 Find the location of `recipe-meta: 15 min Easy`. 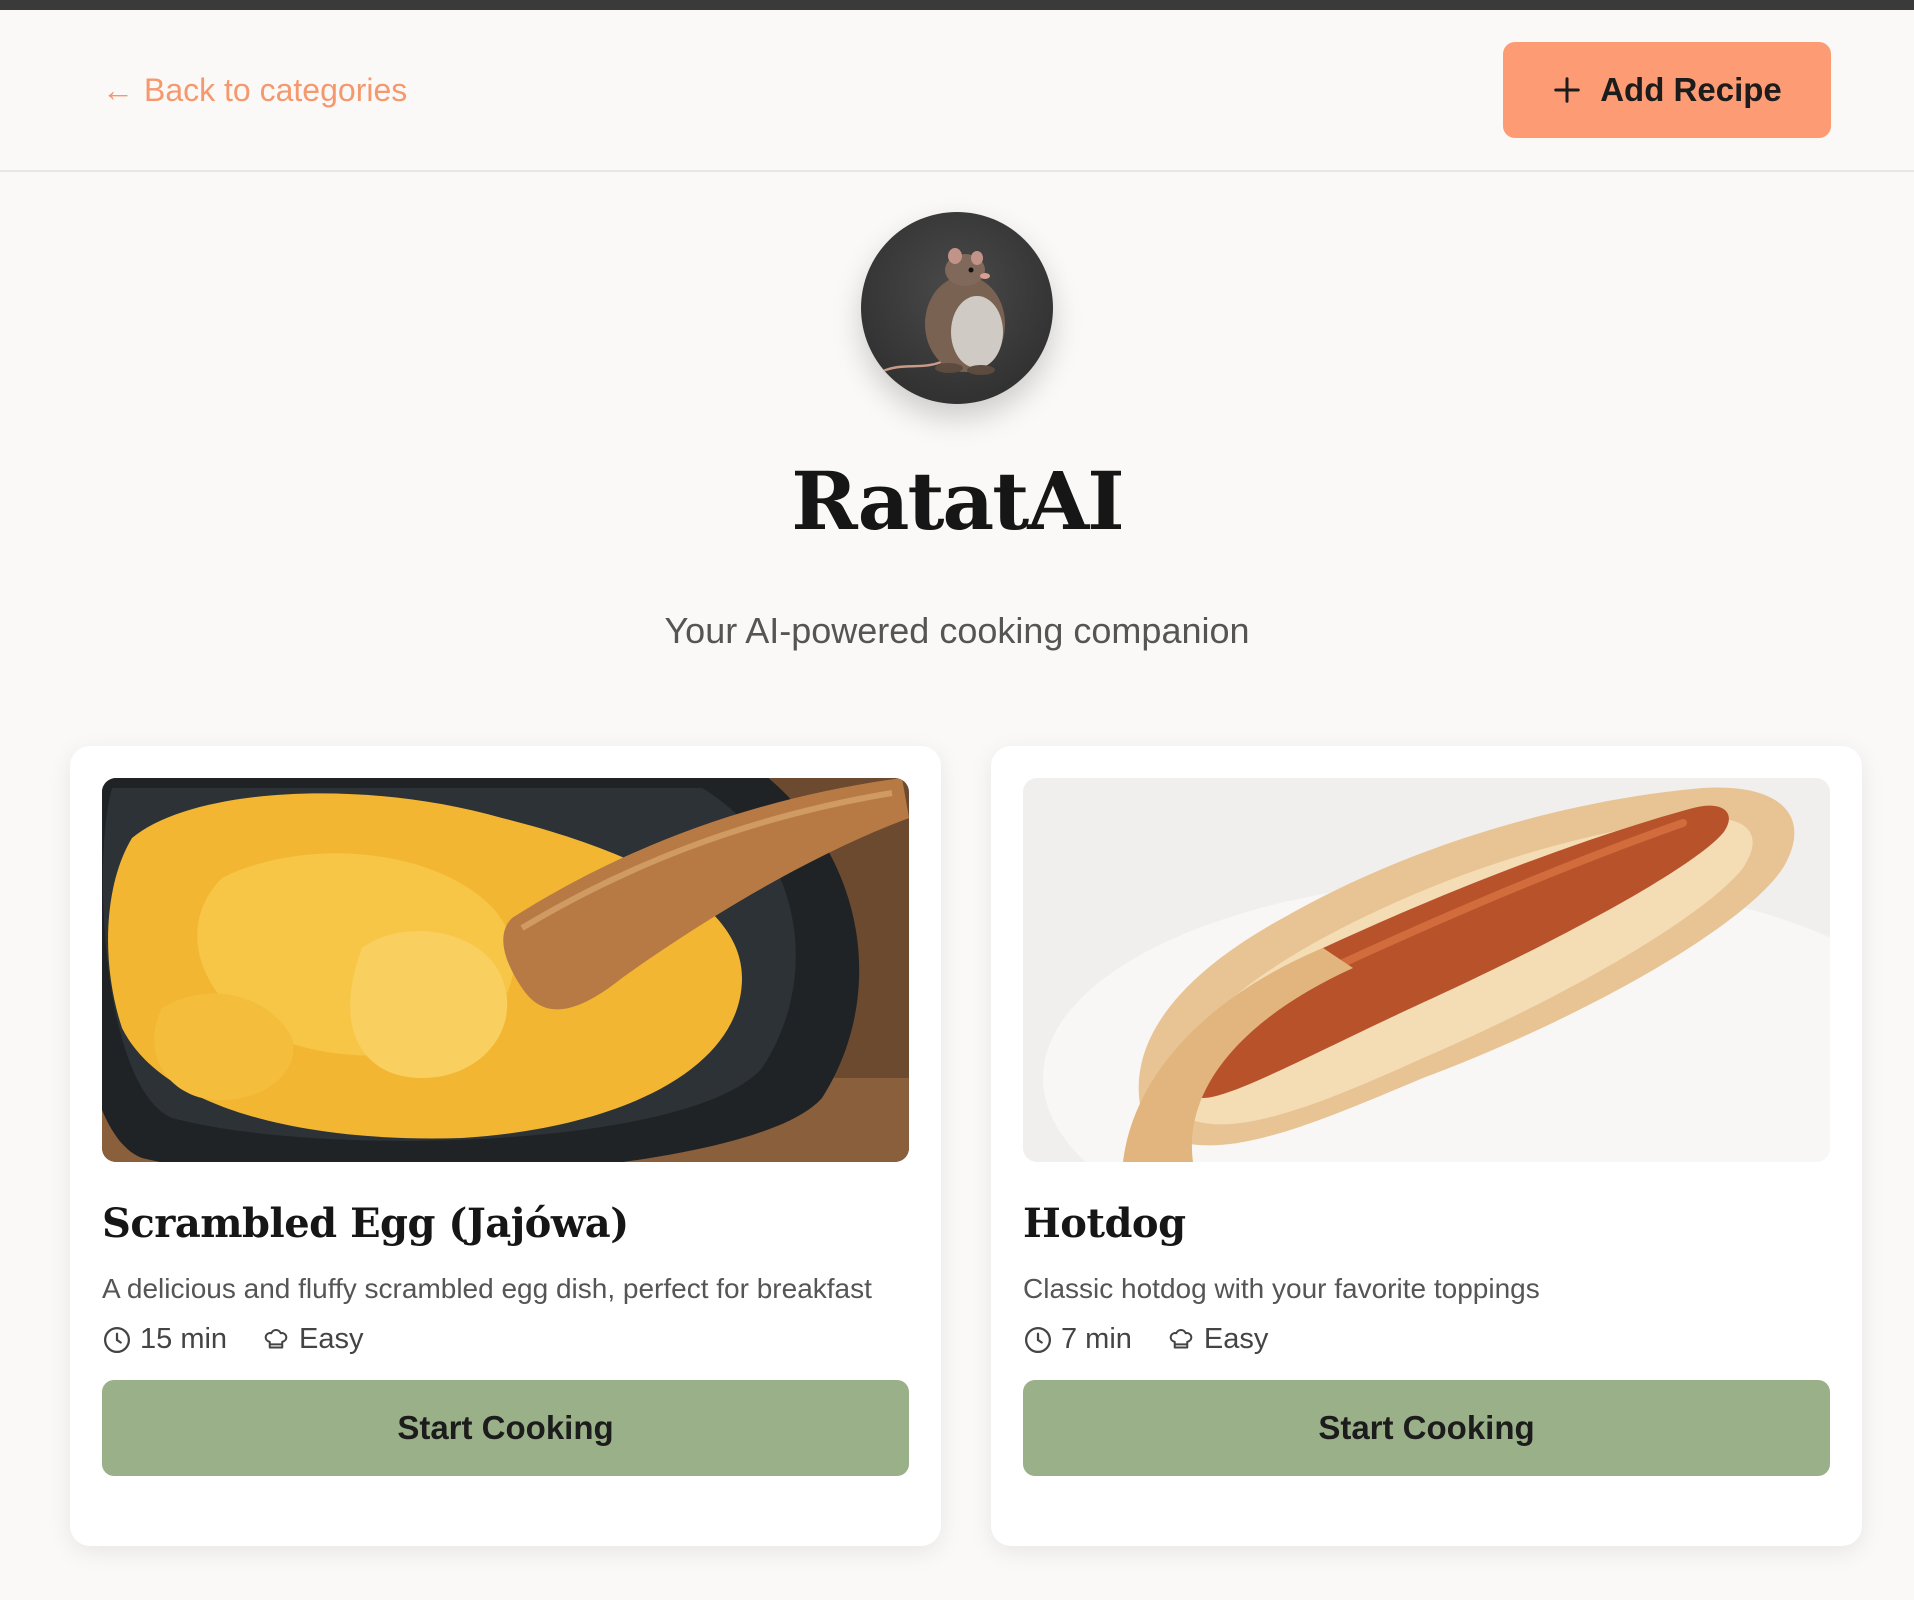

recipe-meta: 15 min Easy is located at coordinates (505, 1339).